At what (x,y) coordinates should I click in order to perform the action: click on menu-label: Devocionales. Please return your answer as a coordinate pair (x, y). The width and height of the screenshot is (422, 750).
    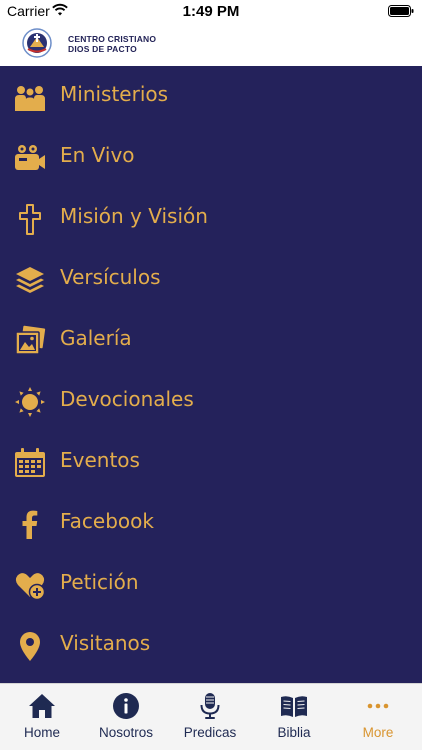
    Looking at the image, I should click on (127, 399).